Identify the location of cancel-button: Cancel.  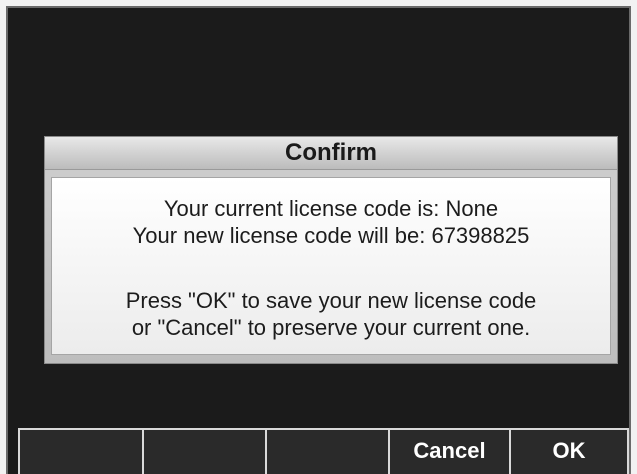
(448, 451).